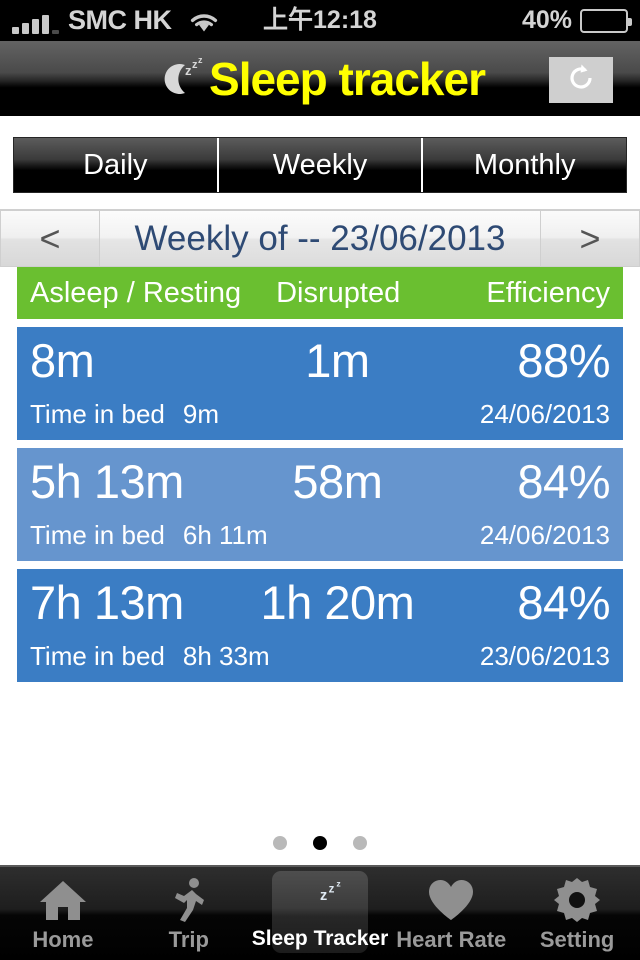 The image size is (640, 960). I want to click on page-dot-active, so click(320, 843).